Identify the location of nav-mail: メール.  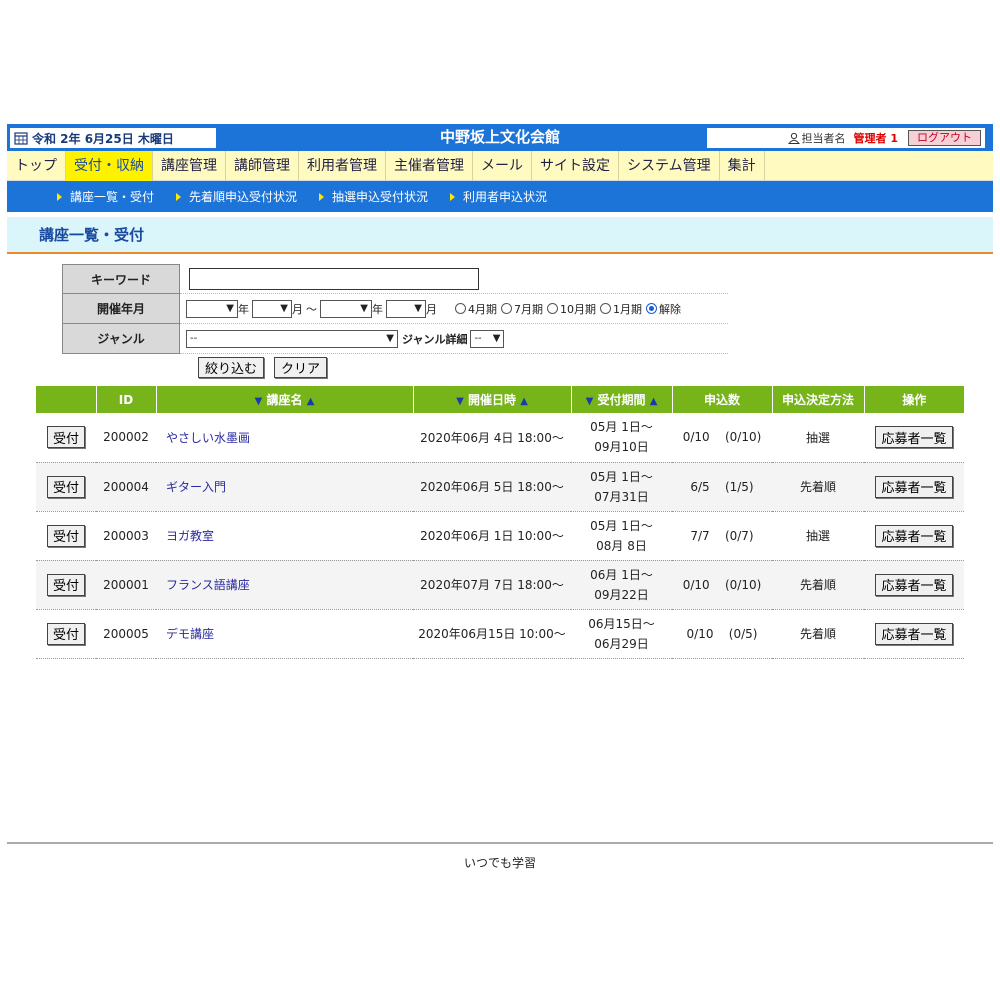
(502, 166).